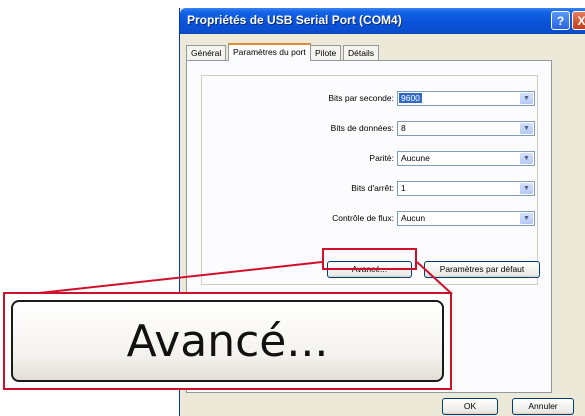  I want to click on baud-rate-select: 9600 ▼, so click(466, 98).